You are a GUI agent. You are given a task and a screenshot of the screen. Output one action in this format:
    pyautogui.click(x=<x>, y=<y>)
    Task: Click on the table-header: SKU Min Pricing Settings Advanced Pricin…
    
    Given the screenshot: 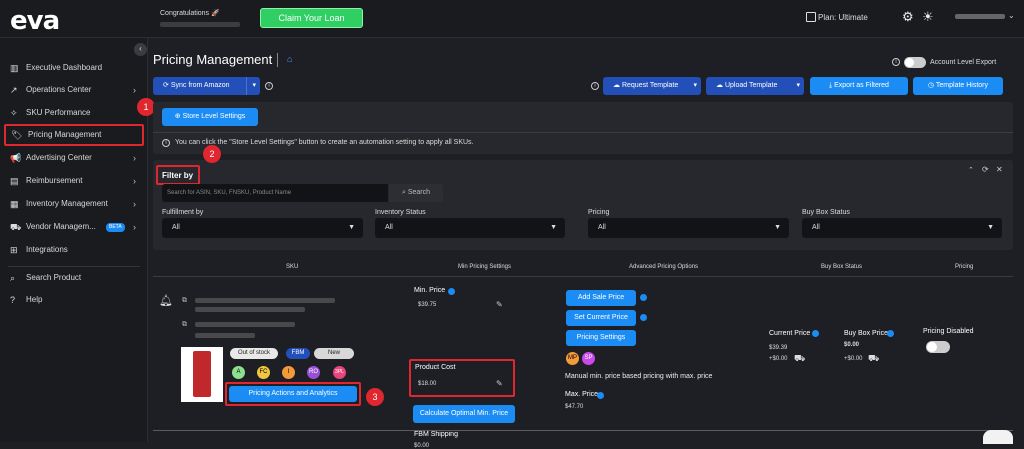 What is the action you would take?
    pyautogui.click(x=583, y=267)
    